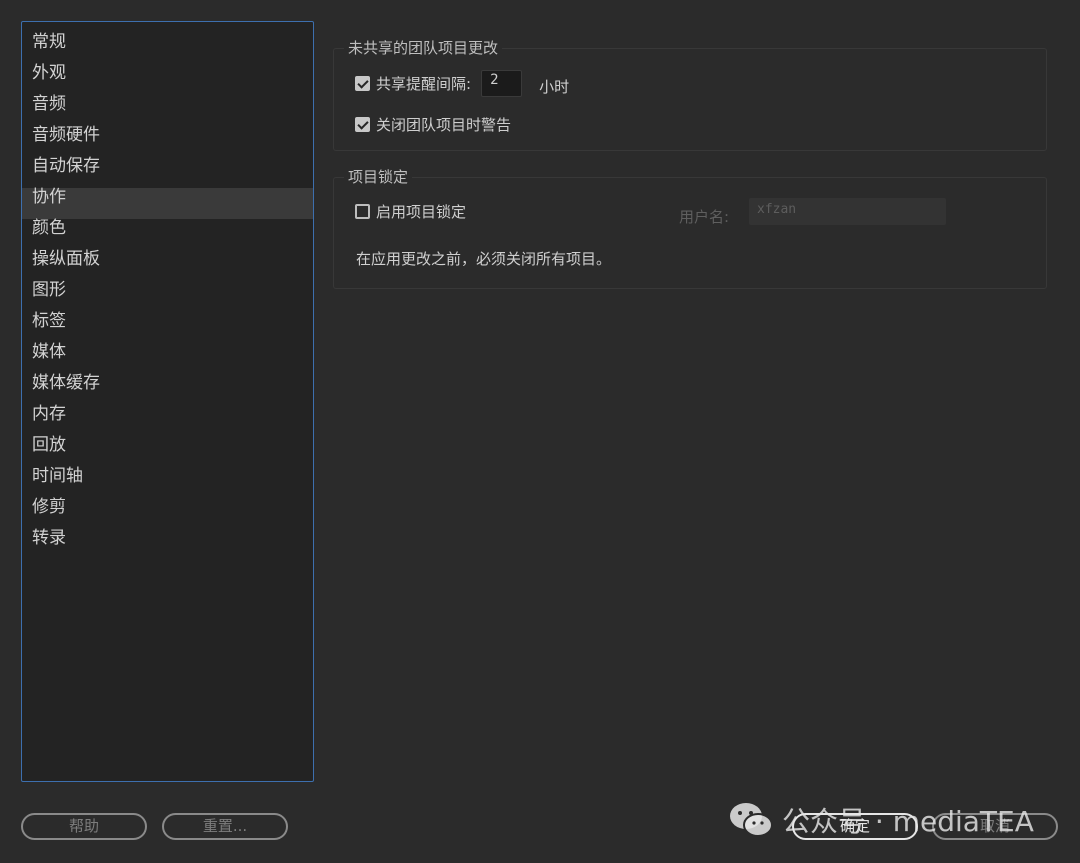 Image resolution: width=1080 pixels, height=863 pixels. What do you see at coordinates (167, 110) in the screenshot?
I see `category-item-audio: 音频` at bounding box center [167, 110].